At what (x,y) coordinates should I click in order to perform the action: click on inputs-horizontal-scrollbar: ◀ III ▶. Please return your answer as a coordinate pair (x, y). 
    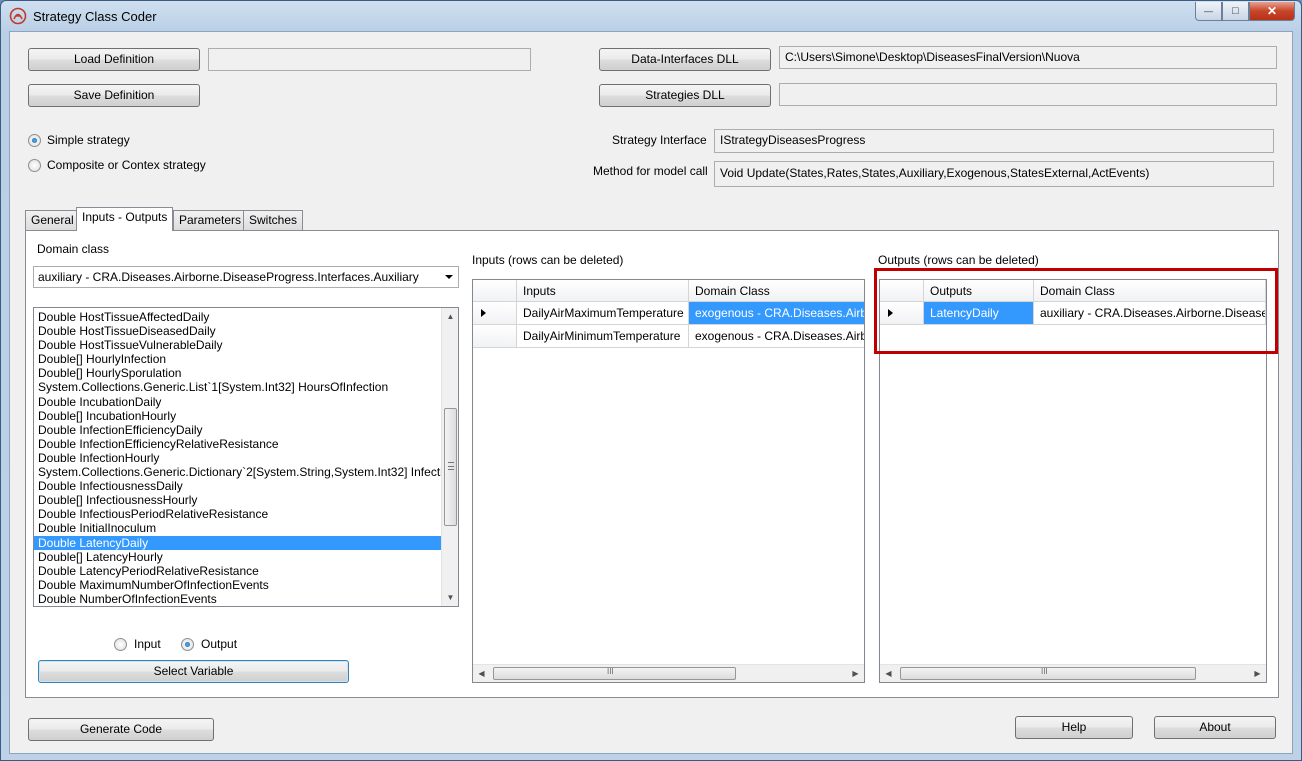
    Looking at the image, I should click on (668, 673).